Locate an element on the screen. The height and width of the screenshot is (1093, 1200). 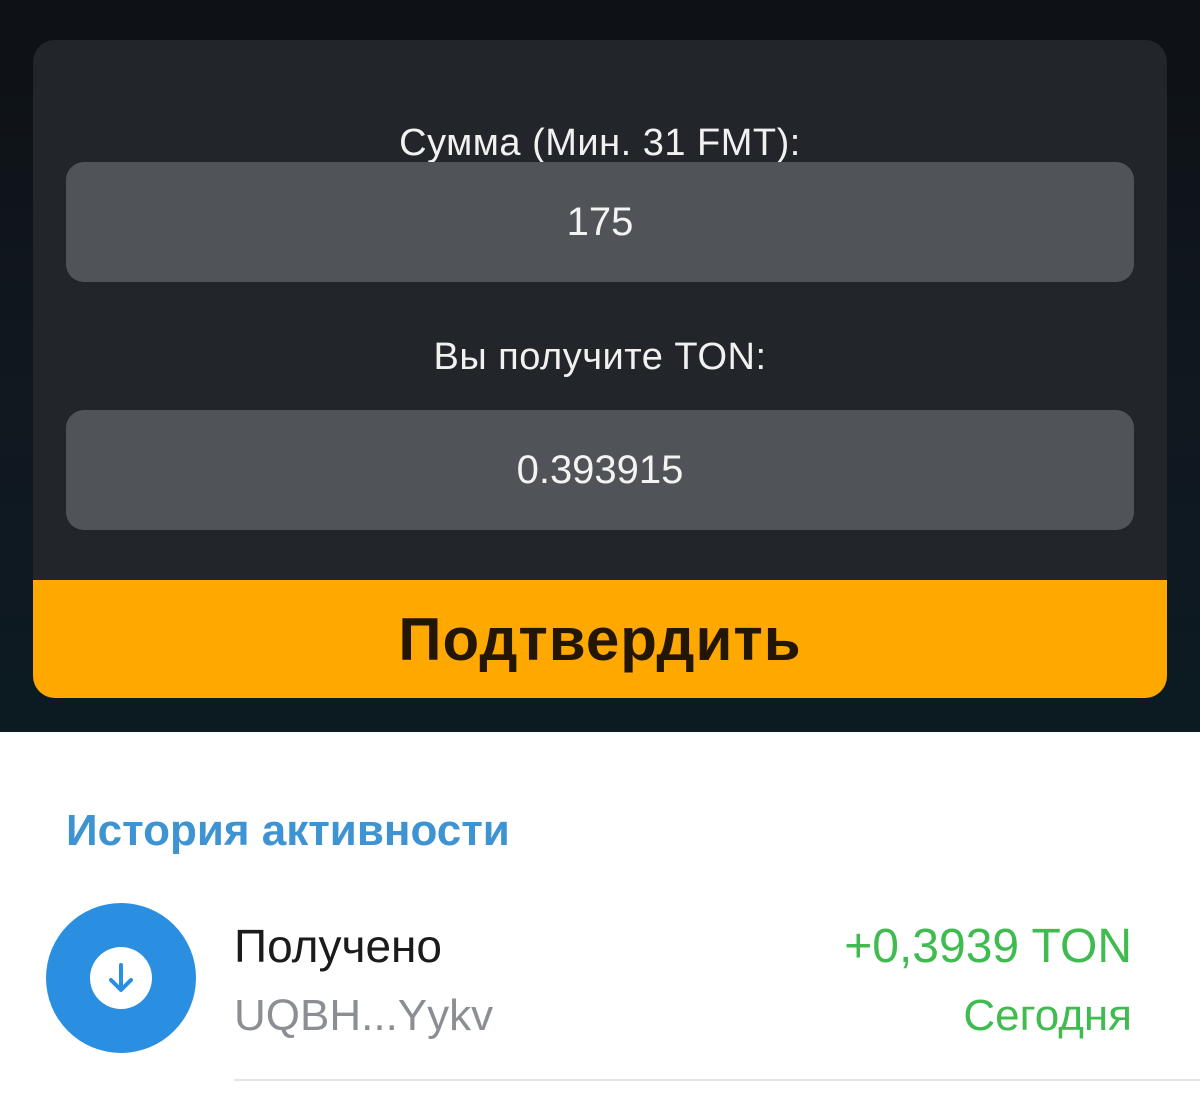
transaction-date: Сегодня is located at coordinates (1047, 1015).